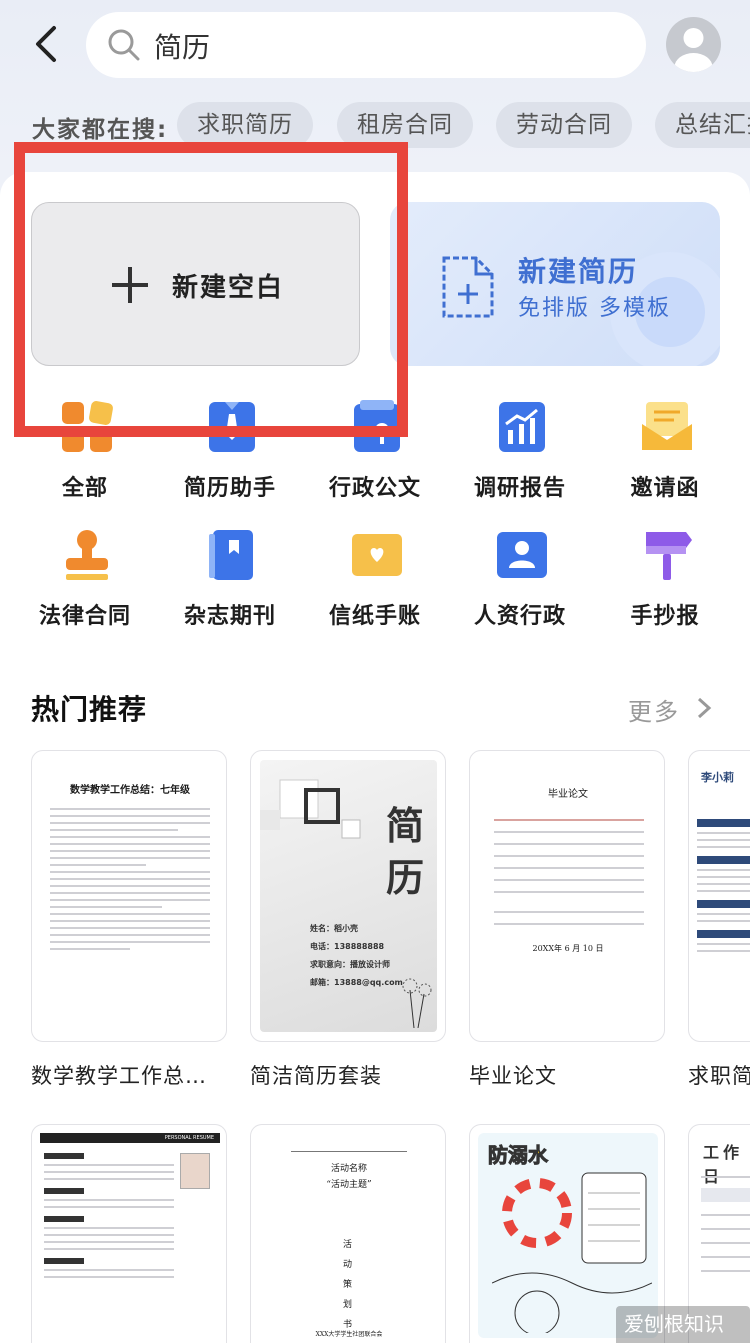 The width and height of the screenshot is (750, 1343). I want to click on text-lines, so click(130, 879).